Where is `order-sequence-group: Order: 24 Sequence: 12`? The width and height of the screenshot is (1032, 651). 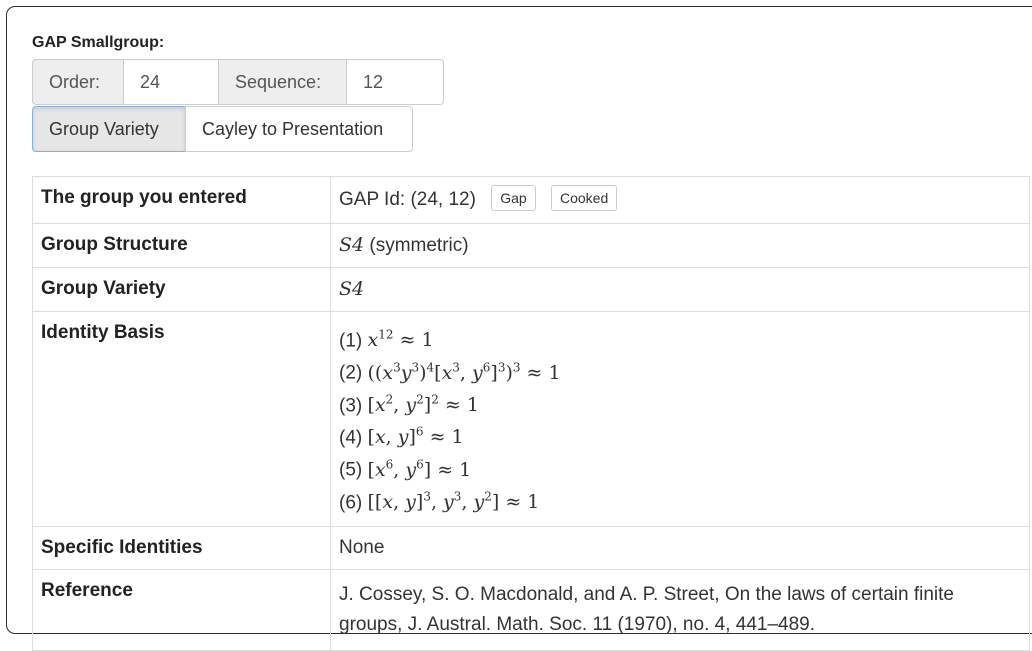
order-sequence-group: Order: 24 Sequence: 12 is located at coordinates (238, 82).